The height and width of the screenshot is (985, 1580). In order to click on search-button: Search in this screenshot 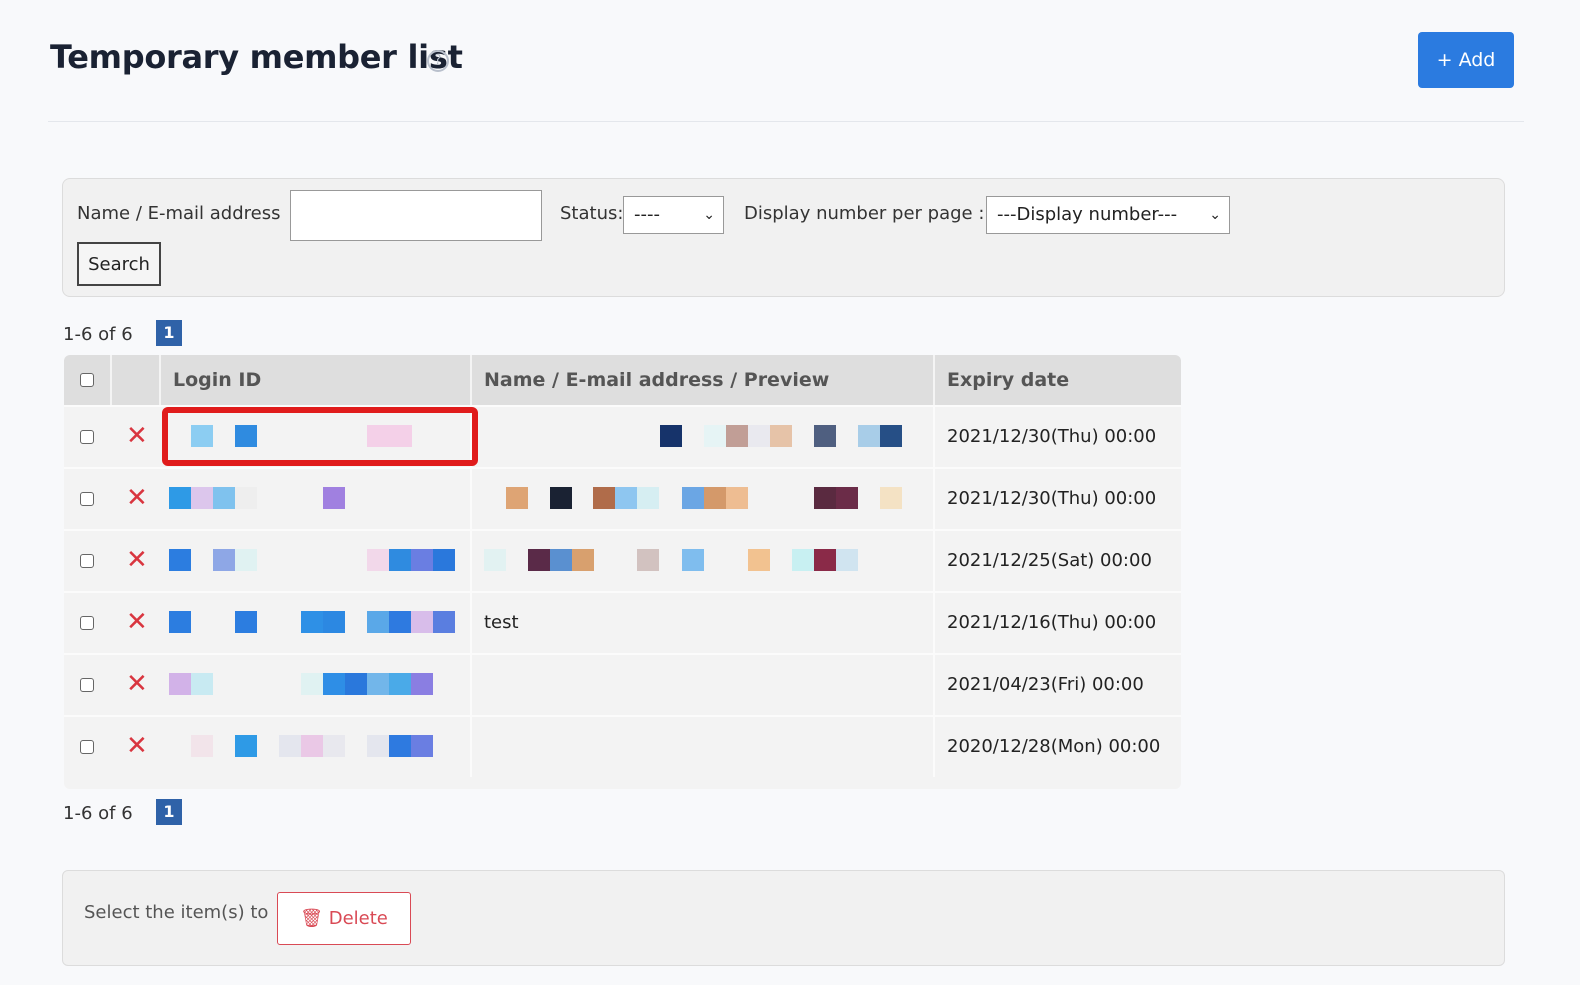, I will do `click(119, 264)`.